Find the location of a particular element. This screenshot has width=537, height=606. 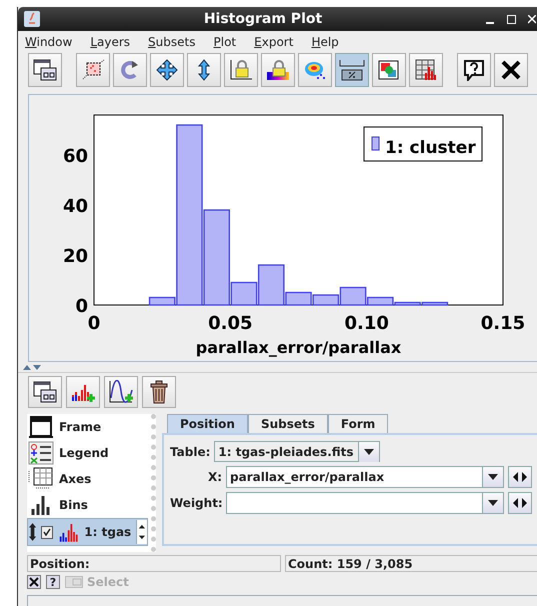

count-readout: Count: 159 / 3,085 is located at coordinates (411, 563).